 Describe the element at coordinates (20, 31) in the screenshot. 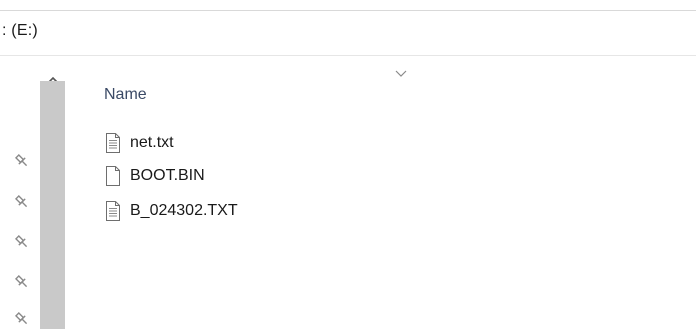

I see `address-path: : (E:)` at that location.